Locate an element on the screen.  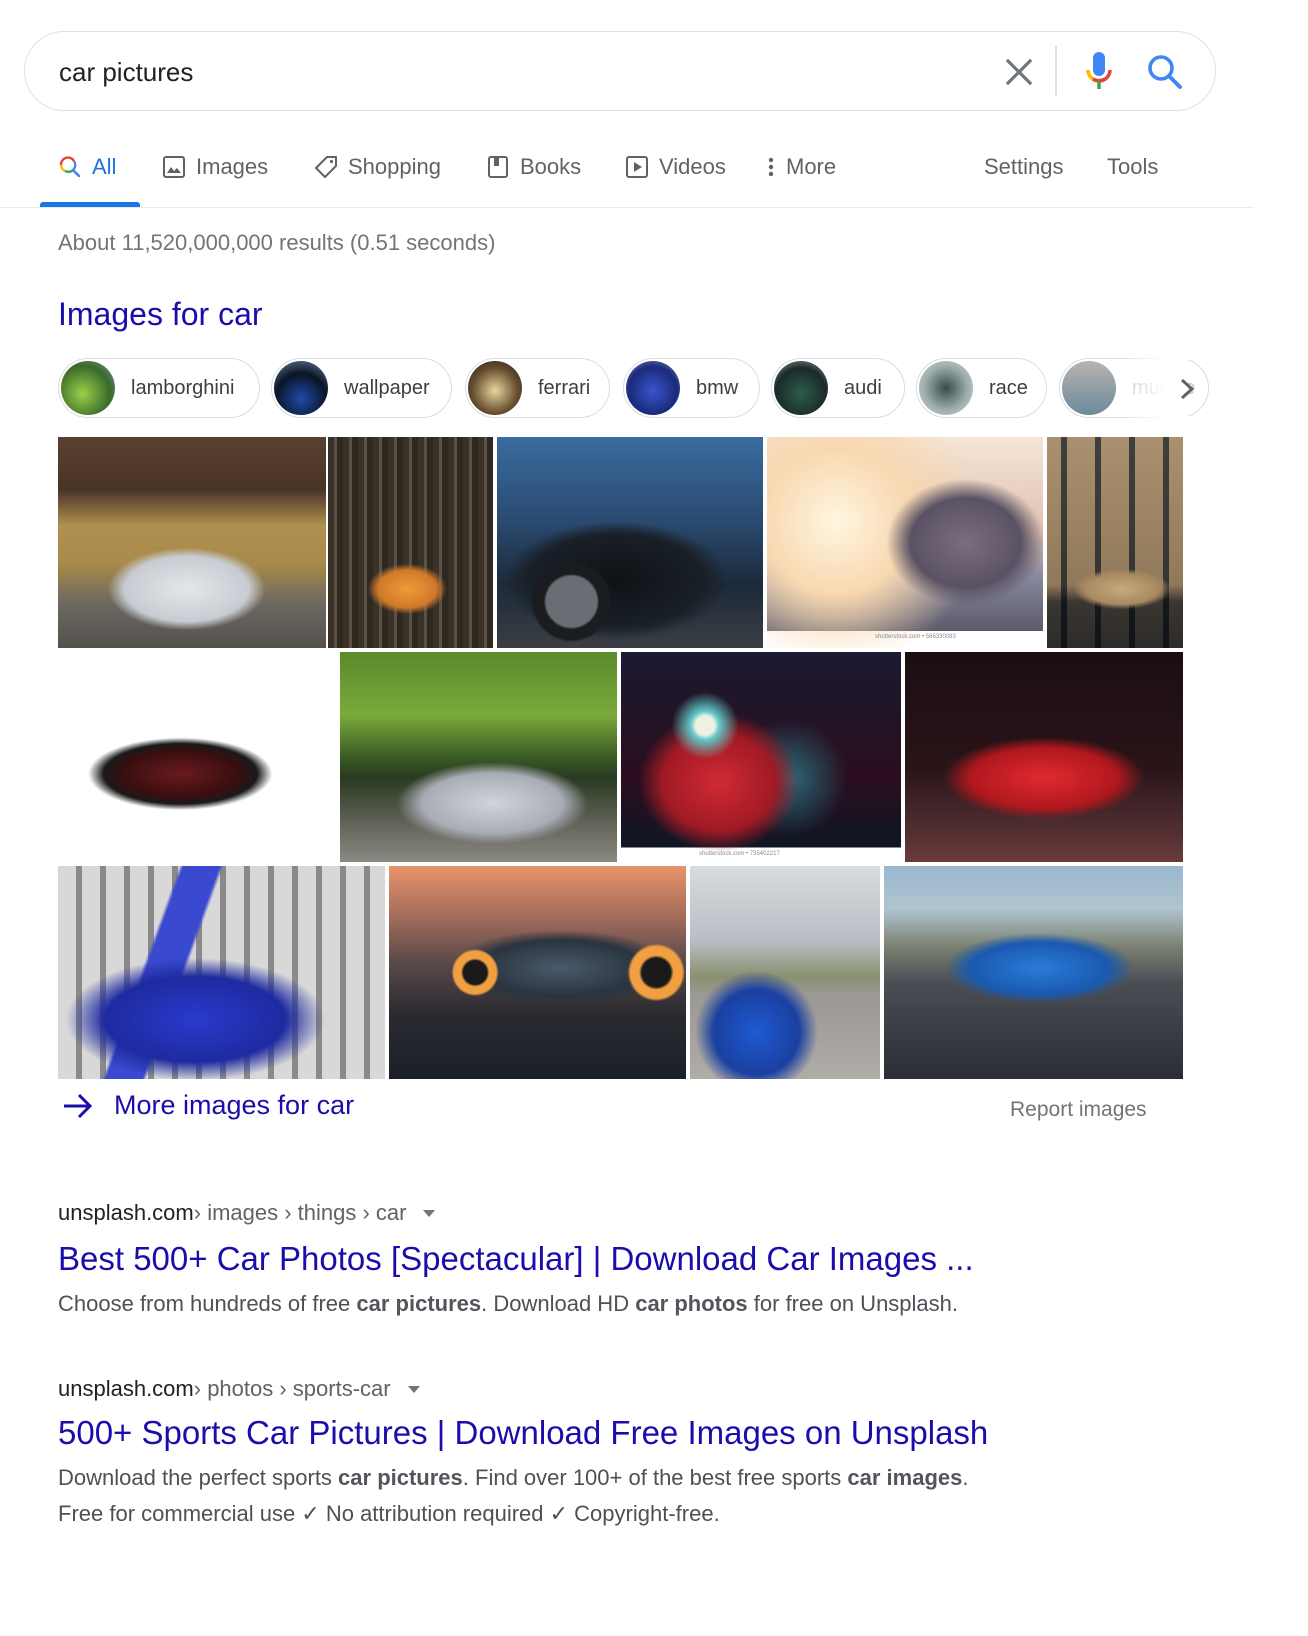
result-url: unsplash.com › images › things › car is located at coordinates (633, 1213).